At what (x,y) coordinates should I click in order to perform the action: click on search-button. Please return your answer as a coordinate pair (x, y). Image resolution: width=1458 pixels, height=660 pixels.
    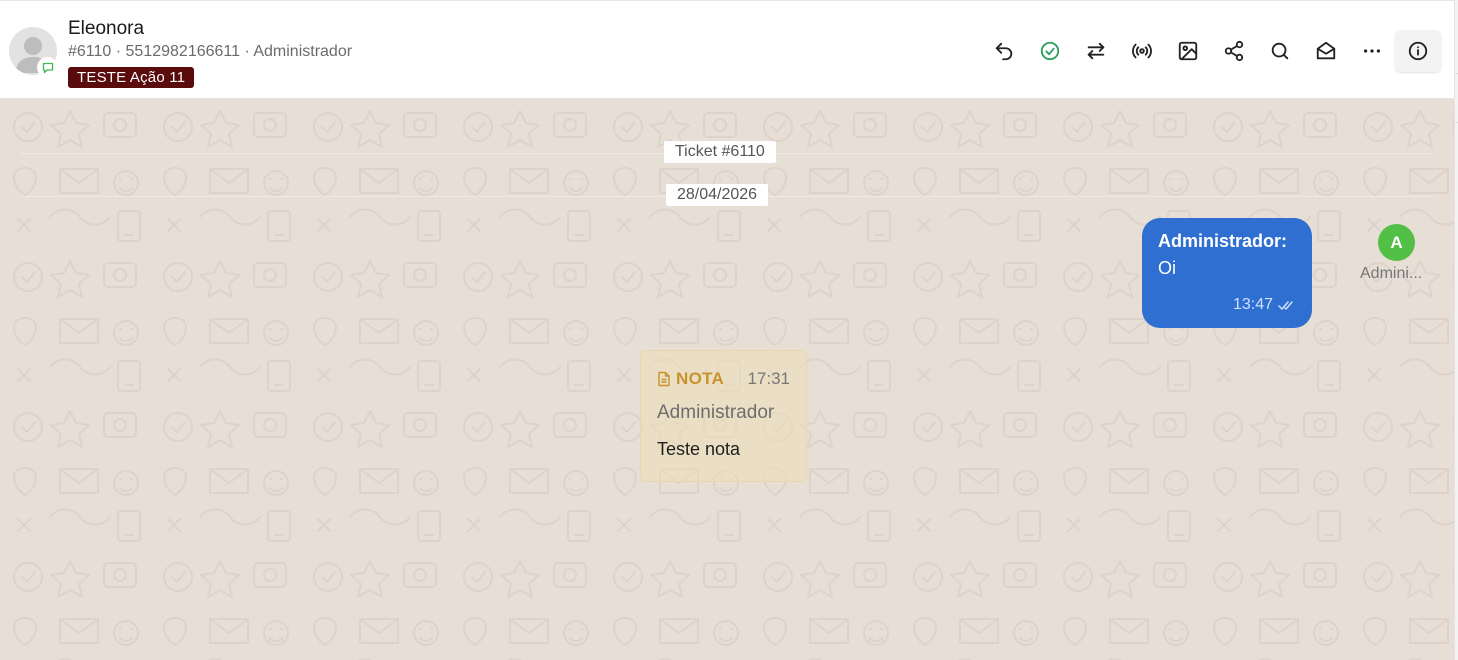
    Looking at the image, I should click on (1280, 51).